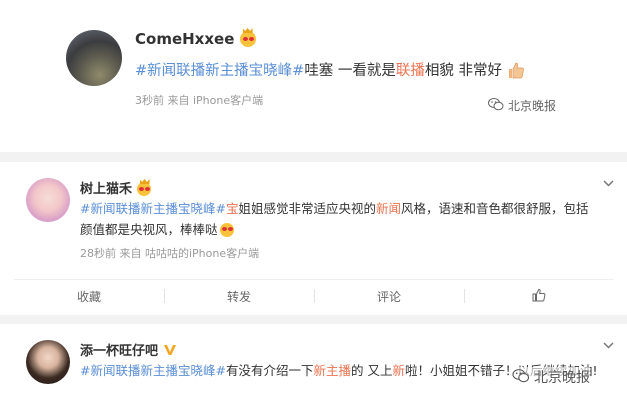  I want to click on post-text-part: 联播, so click(410, 71).